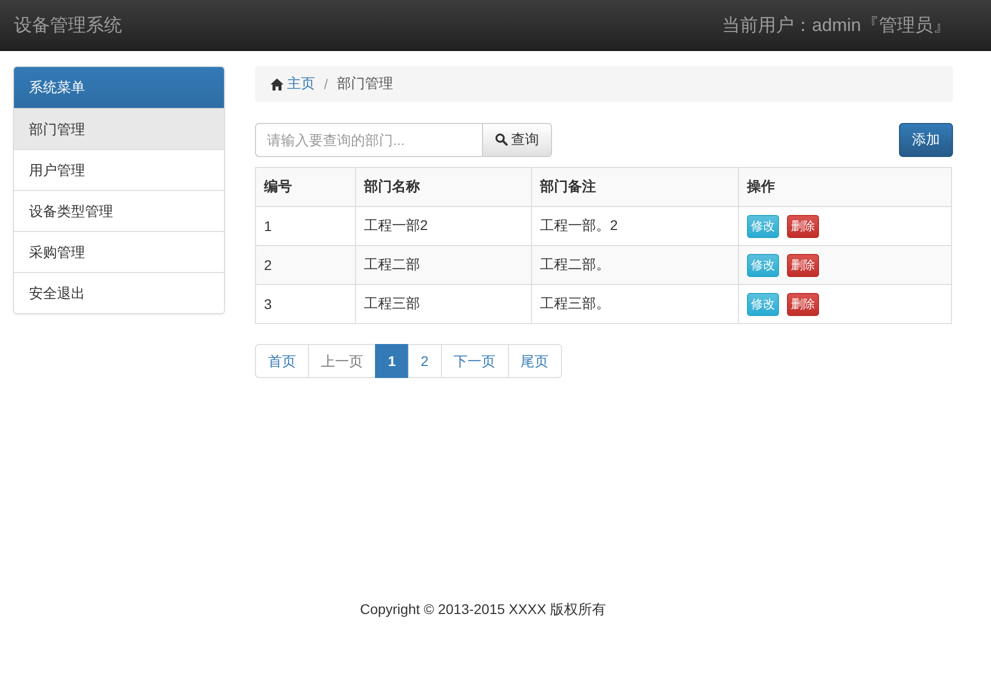 This screenshot has height=690, width=991. Describe the element at coordinates (836, 25) in the screenshot. I see `current-user-text: 当前用户：admin『管理员』` at that location.